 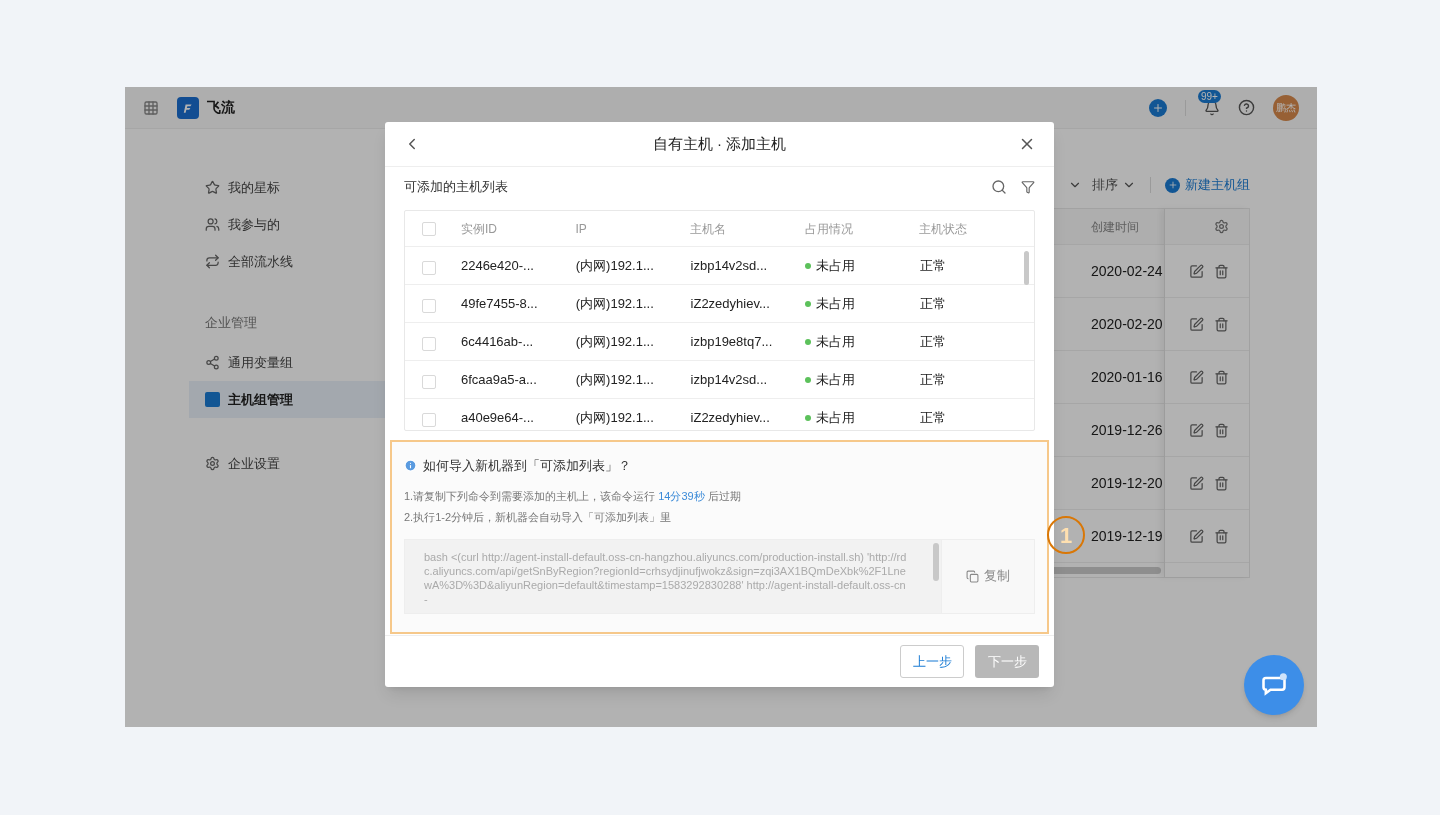 I want to click on help-icon, so click(x=1246, y=107).